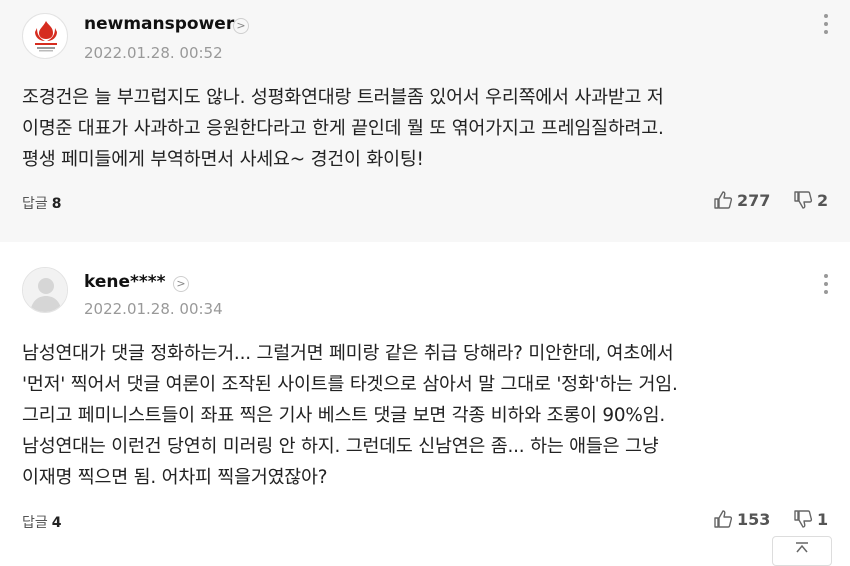  I want to click on default-user-avatar-icon, so click(45, 290).